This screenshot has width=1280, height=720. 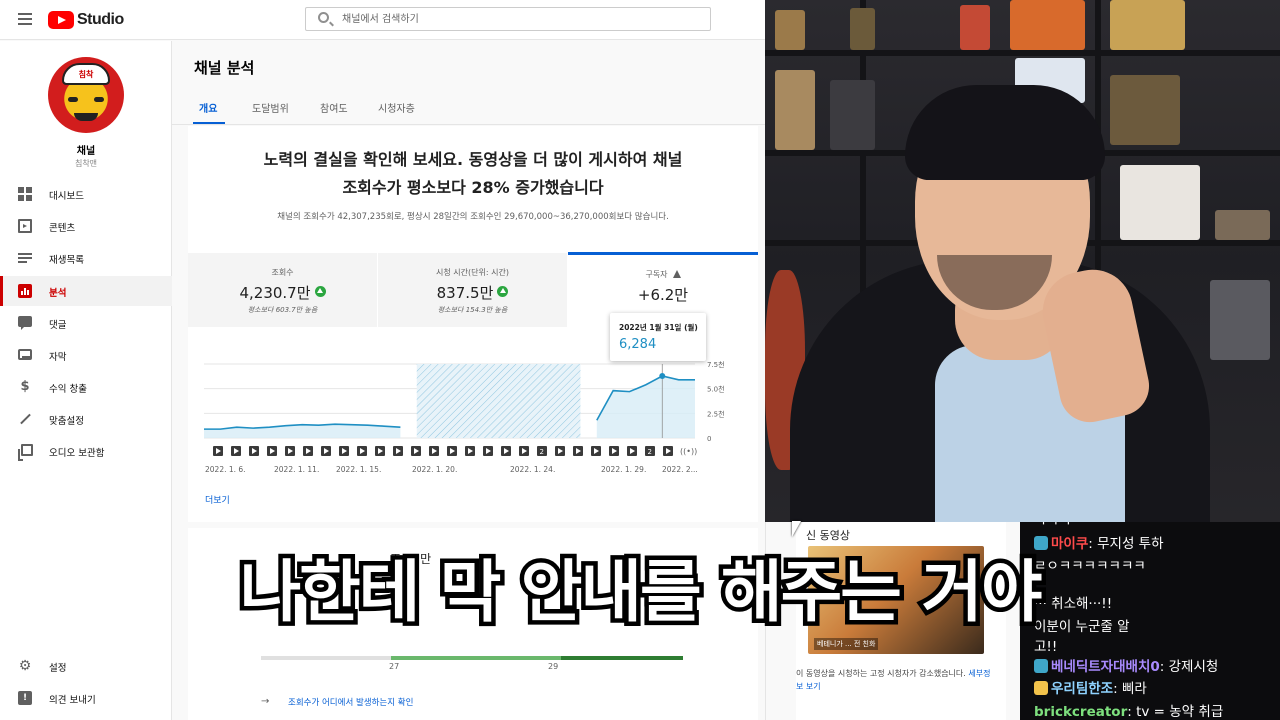 What do you see at coordinates (86, 323) in the screenshot?
I see `sidebar-item-comments: 댓글` at bounding box center [86, 323].